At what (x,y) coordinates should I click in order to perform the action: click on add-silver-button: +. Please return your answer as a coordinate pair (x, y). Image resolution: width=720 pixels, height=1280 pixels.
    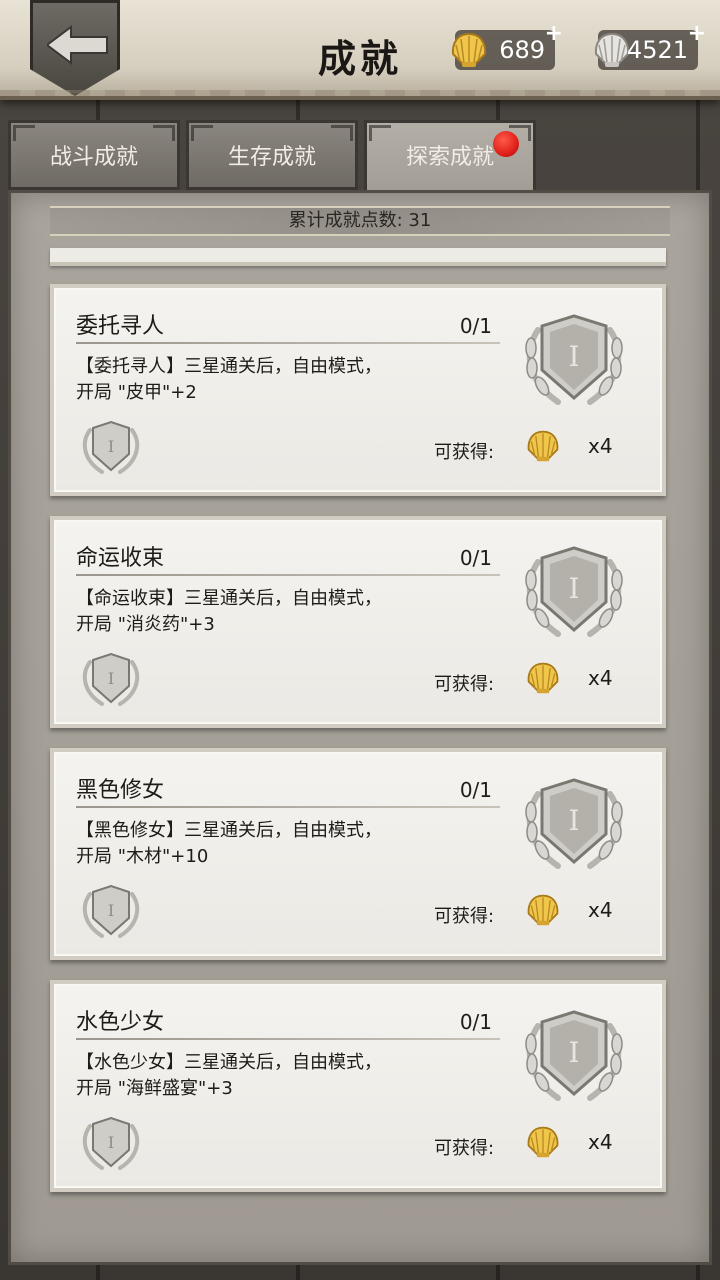
    Looking at the image, I should click on (697, 34).